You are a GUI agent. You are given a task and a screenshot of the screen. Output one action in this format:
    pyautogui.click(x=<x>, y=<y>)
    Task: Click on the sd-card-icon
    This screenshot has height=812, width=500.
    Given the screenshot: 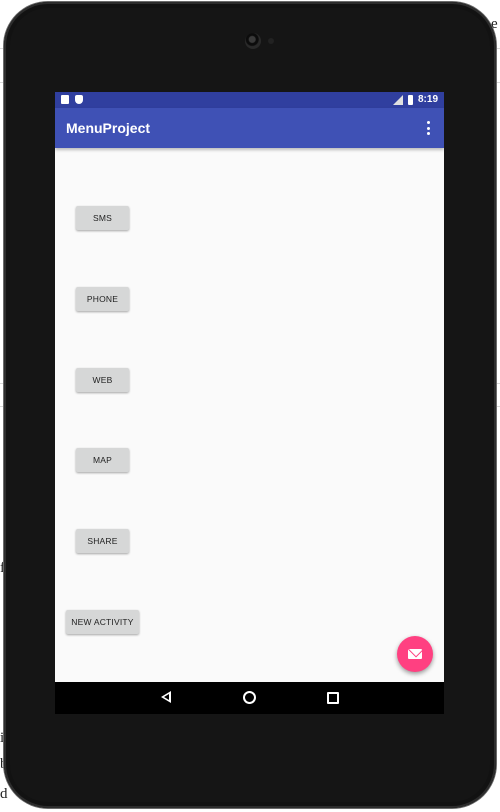 What is the action you would take?
    pyautogui.click(x=65, y=99)
    